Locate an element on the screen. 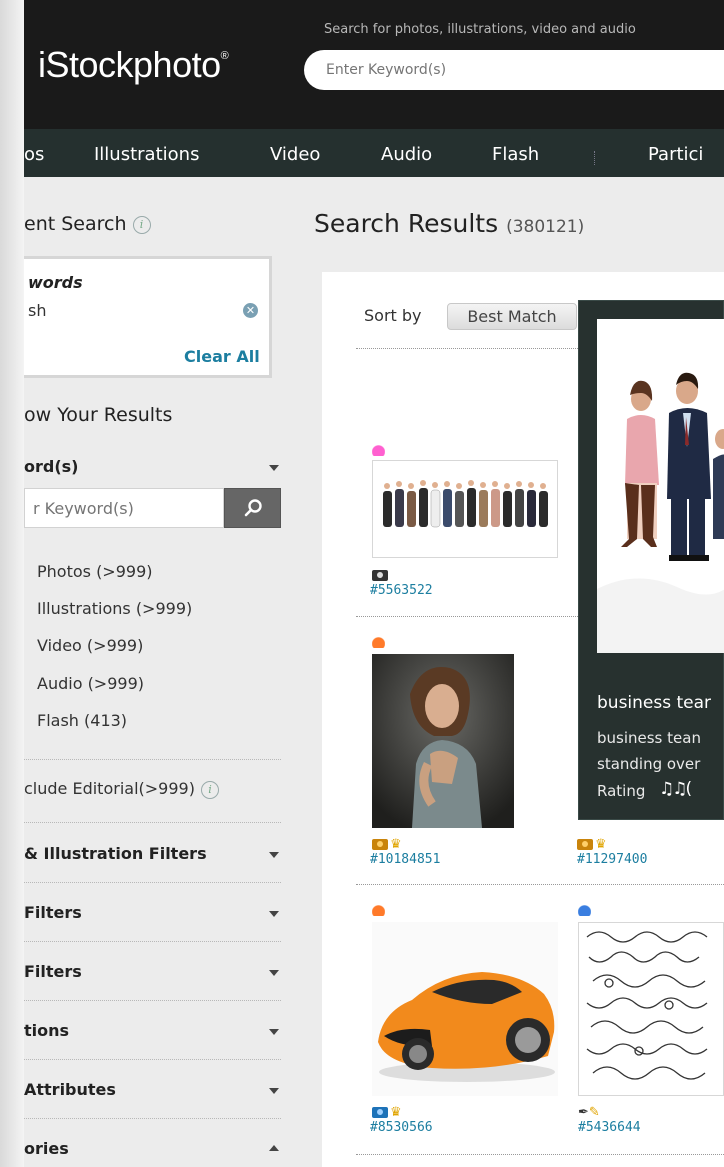 This screenshot has height=1167, width=724. sort-best-match-button: Best Match is located at coordinates (512, 316).